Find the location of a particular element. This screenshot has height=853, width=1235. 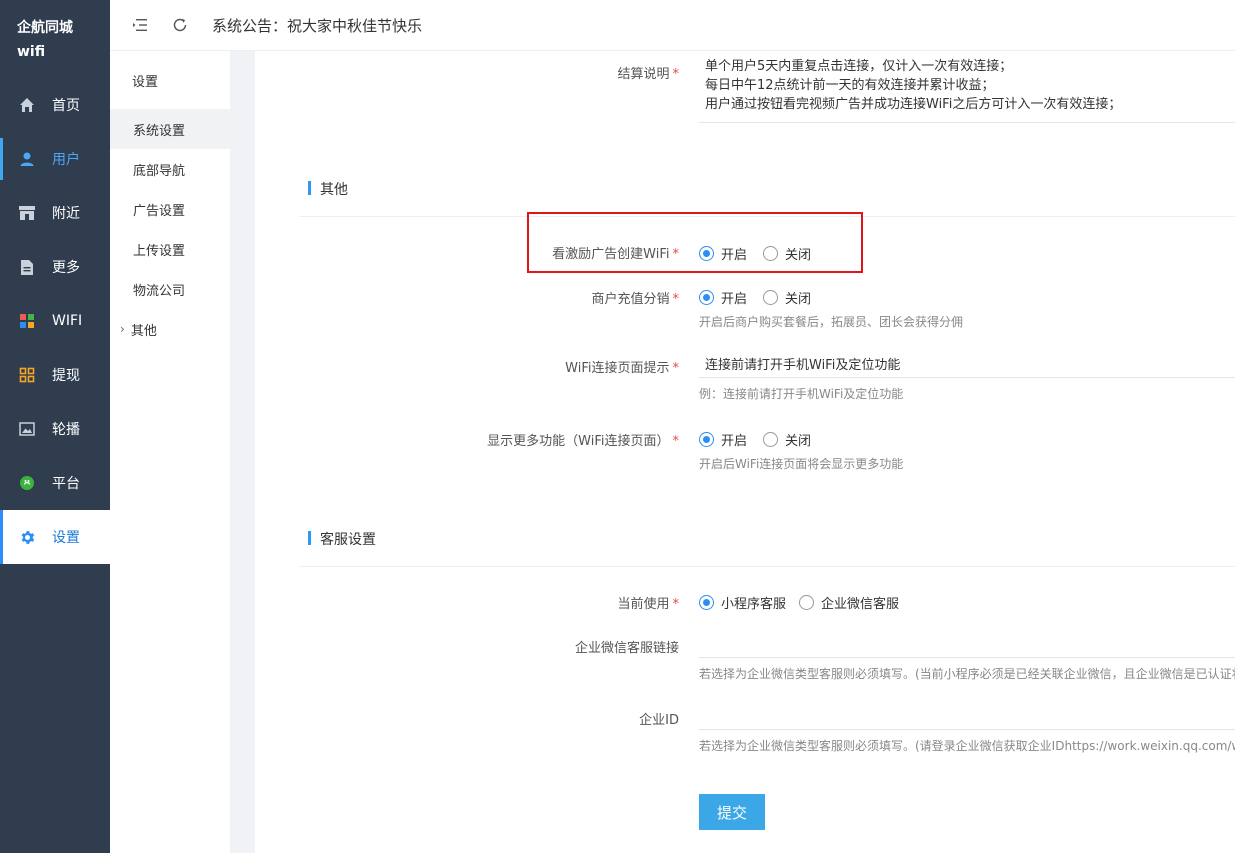

submenu-title: 设置 is located at coordinates (145, 82).